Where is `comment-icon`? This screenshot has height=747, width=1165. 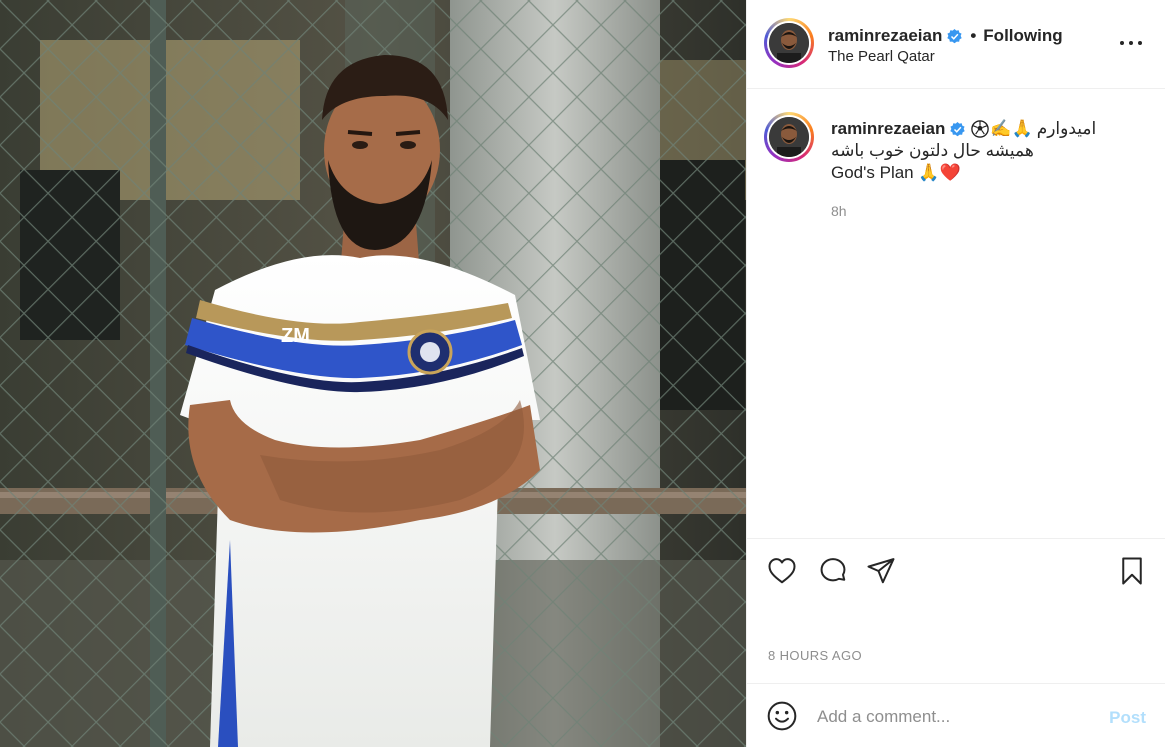
comment-icon is located at coordinates (833, 570).